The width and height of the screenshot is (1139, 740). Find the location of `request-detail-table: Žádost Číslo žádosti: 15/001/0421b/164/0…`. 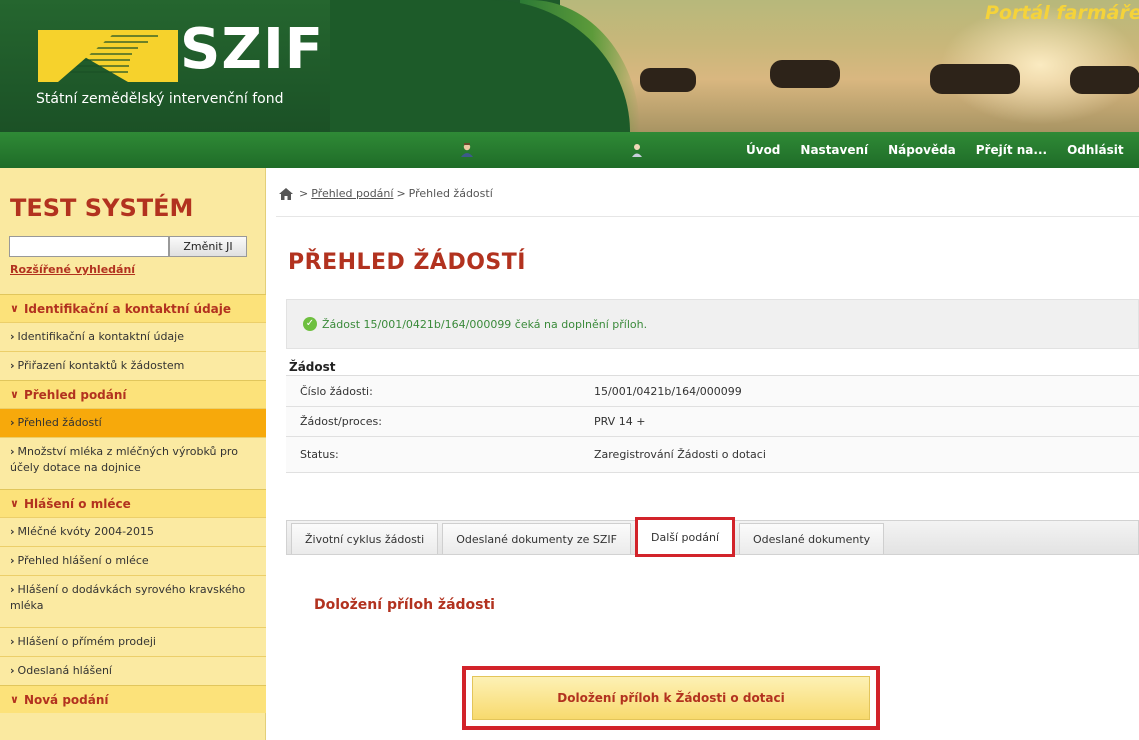

request-detail-table: Žádost Číslo žádosti: 15/001/0421b/164/0… is located at coordinates (712, 416).